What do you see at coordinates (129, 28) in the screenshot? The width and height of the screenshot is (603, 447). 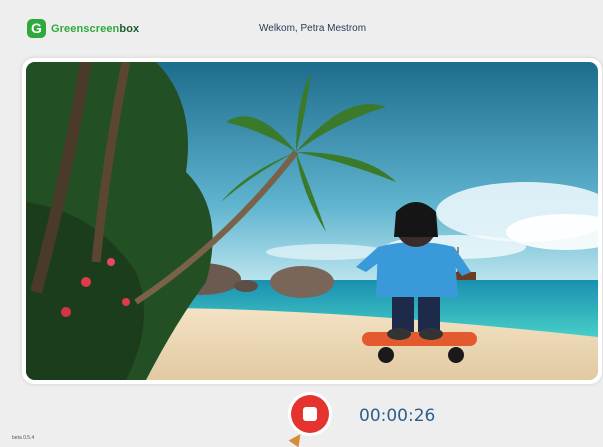 I see `logo-text-box: box` at bounding box center [129, 28].